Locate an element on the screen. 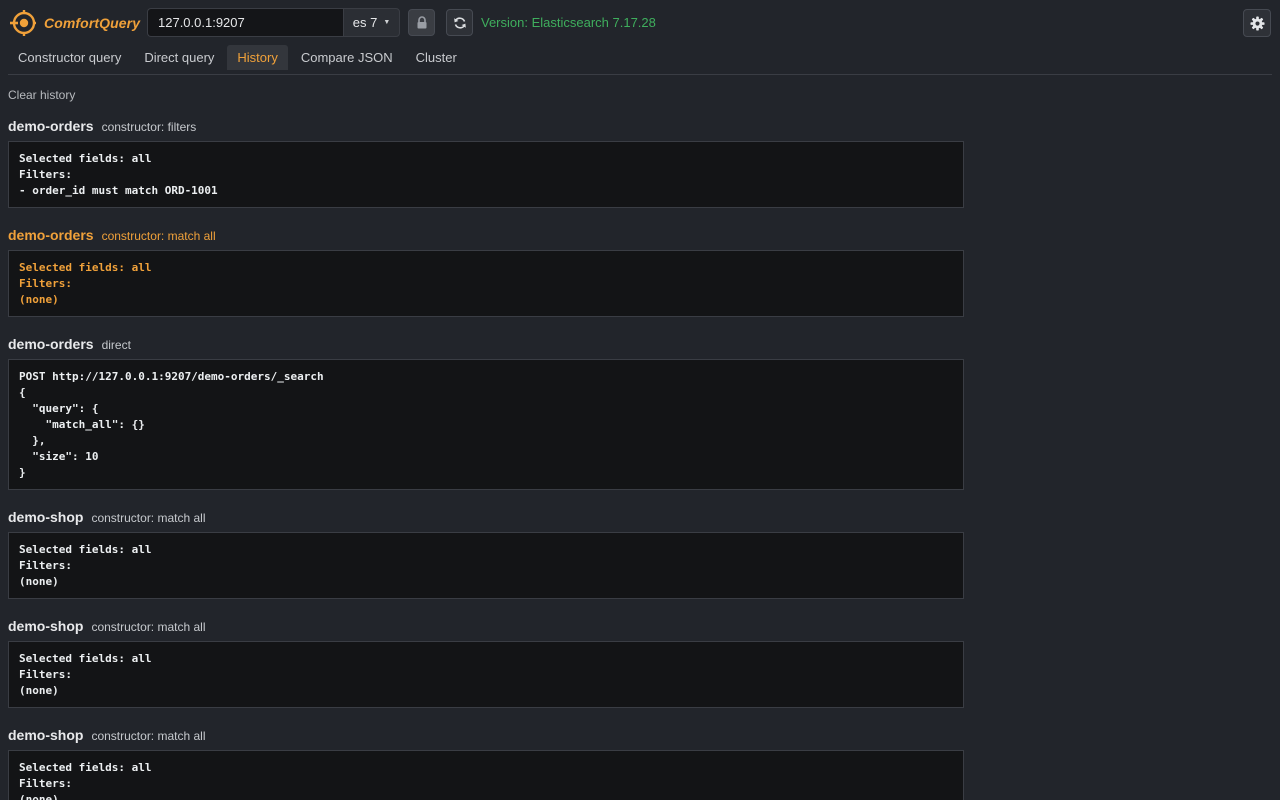 The image size is (1280, 800). settings-button is located at coordinates (1257, 23).